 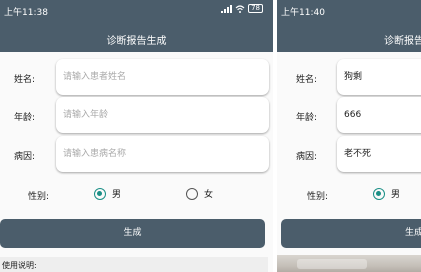 I want to click on report-image, so click(x=349, y=263).